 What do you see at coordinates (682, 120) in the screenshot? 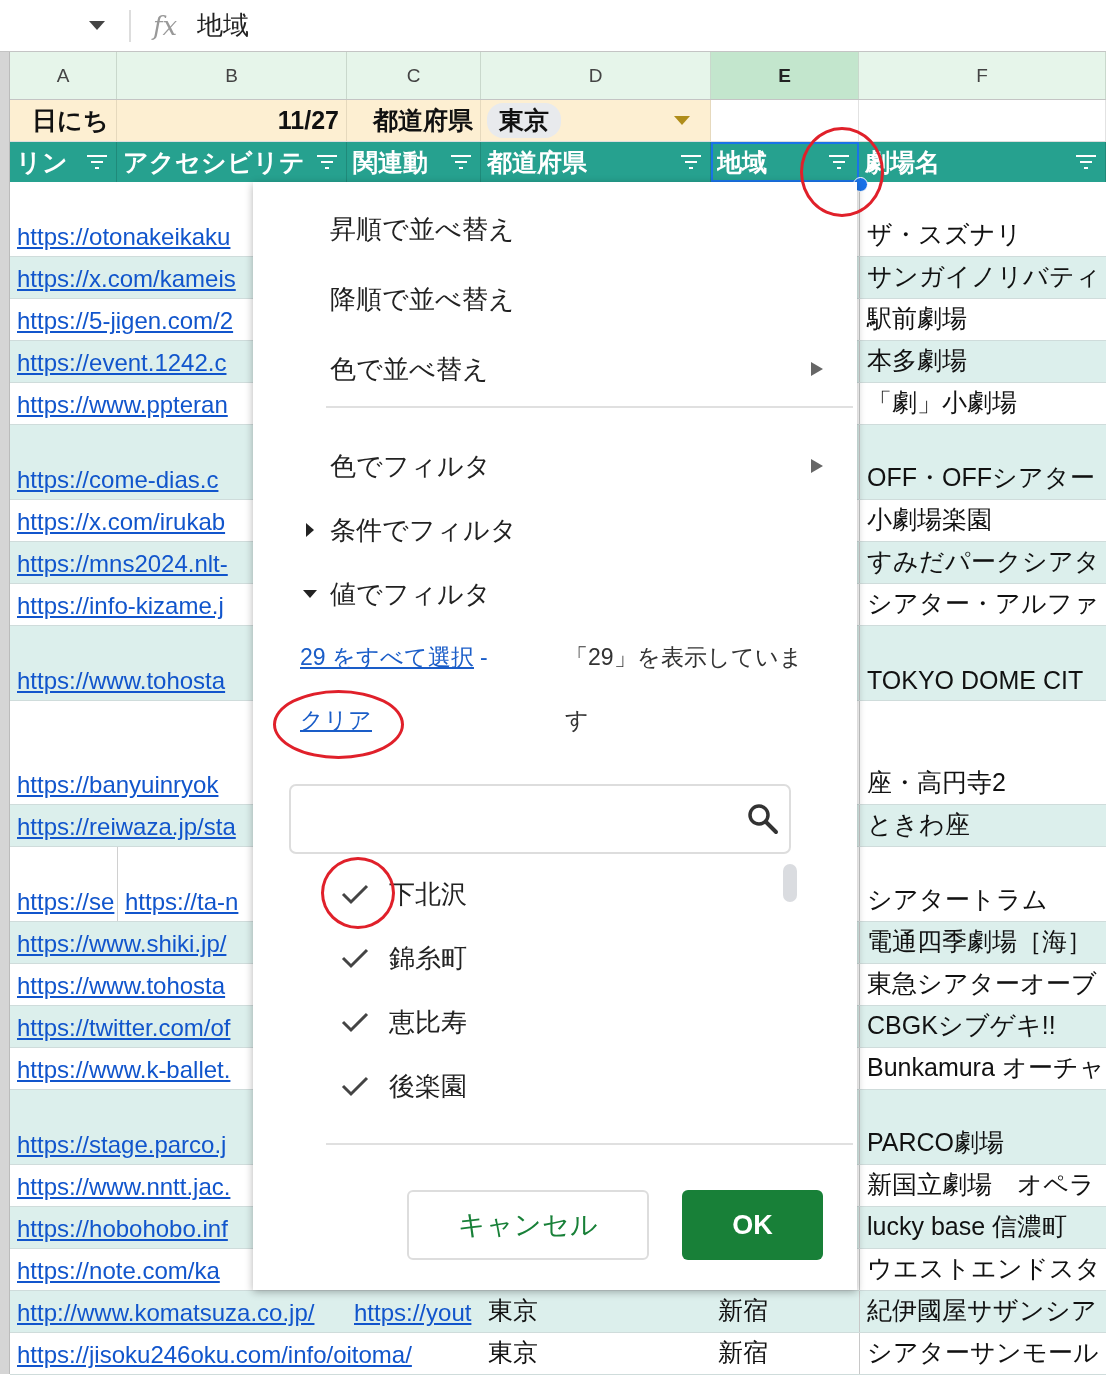
I see `dropdown-caret-icon` at bounding box center [682, 120].